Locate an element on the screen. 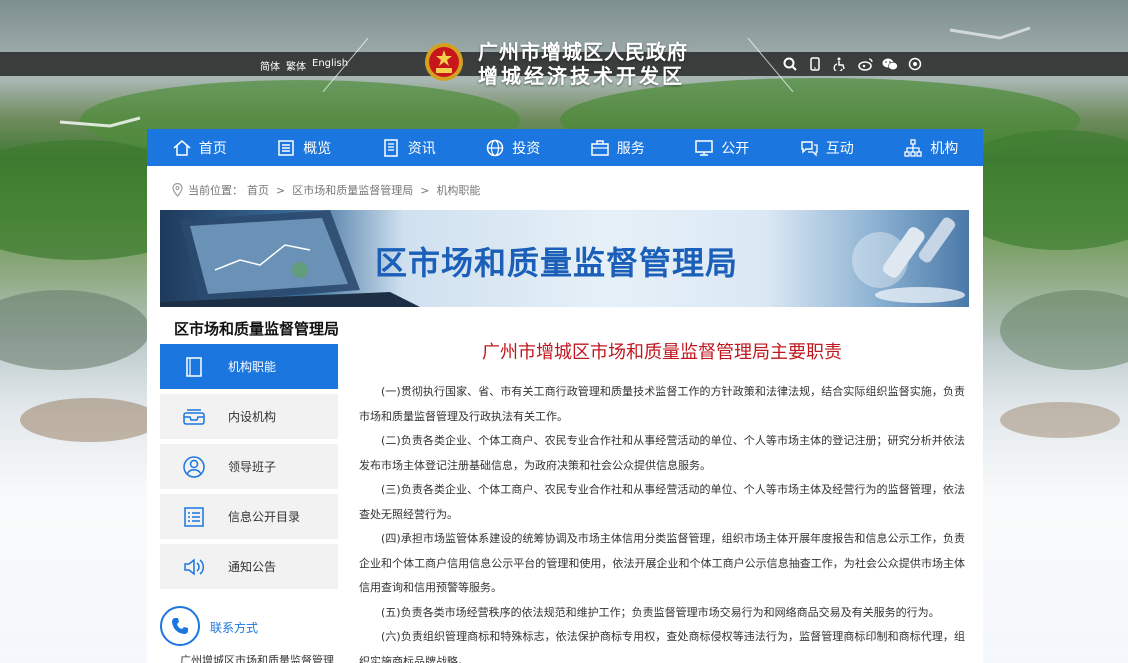 This screenshot has height=663, width=1128. home-icon is located at coordinates (182, 147).